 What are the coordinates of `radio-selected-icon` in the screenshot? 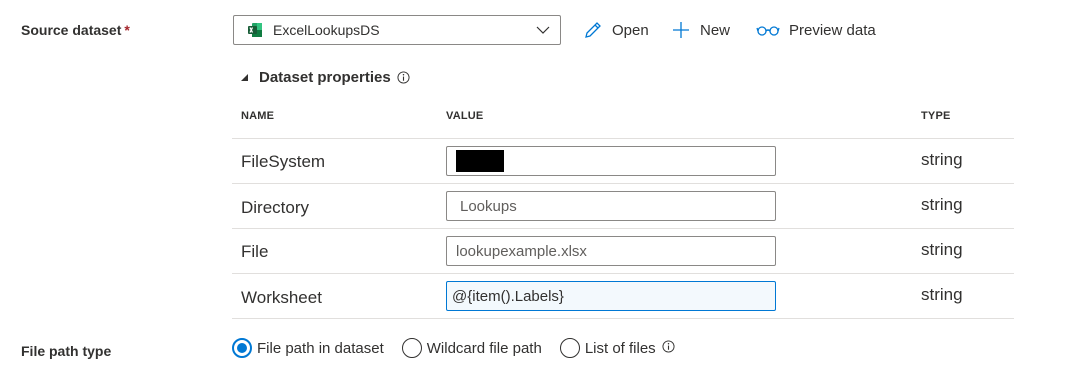 It's located at (242, 348).